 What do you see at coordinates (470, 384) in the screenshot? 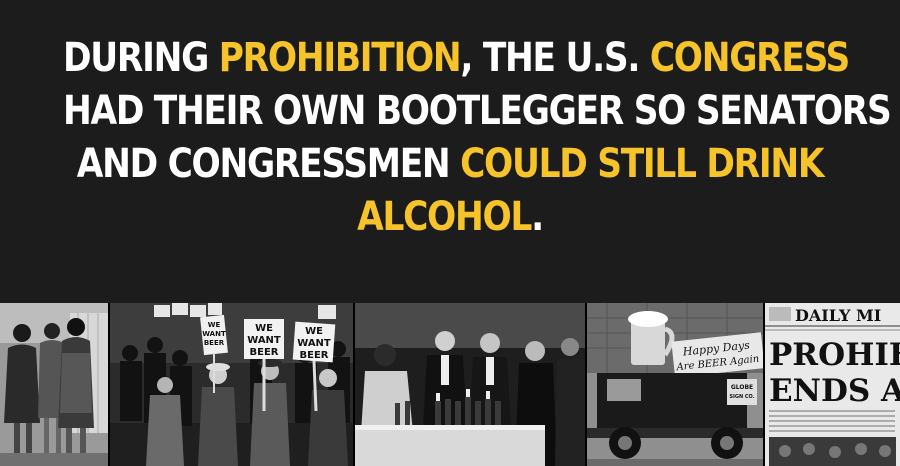
I see `photo-congress-bar` at bounding box center [470, 384].